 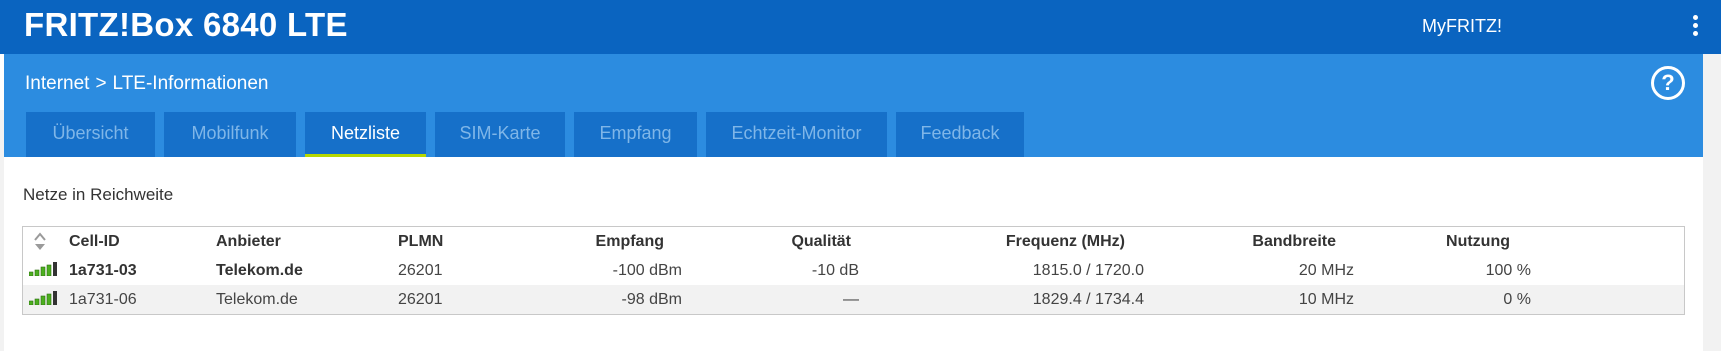 What do you see at coordinates (1696, 27) in the screenshot?
I see `kebab-menu-icon` at bounding box center [1696, 27].